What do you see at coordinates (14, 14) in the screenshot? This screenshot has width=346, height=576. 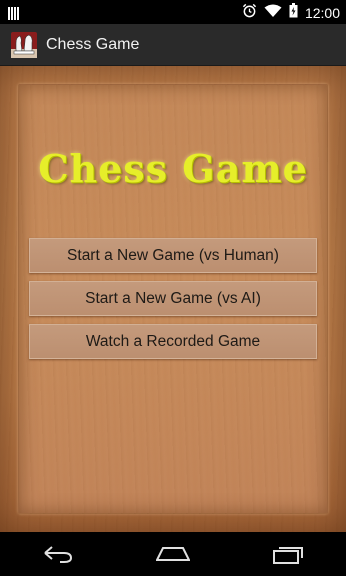 I see `notification-icon` at bounding box center [14, 14].